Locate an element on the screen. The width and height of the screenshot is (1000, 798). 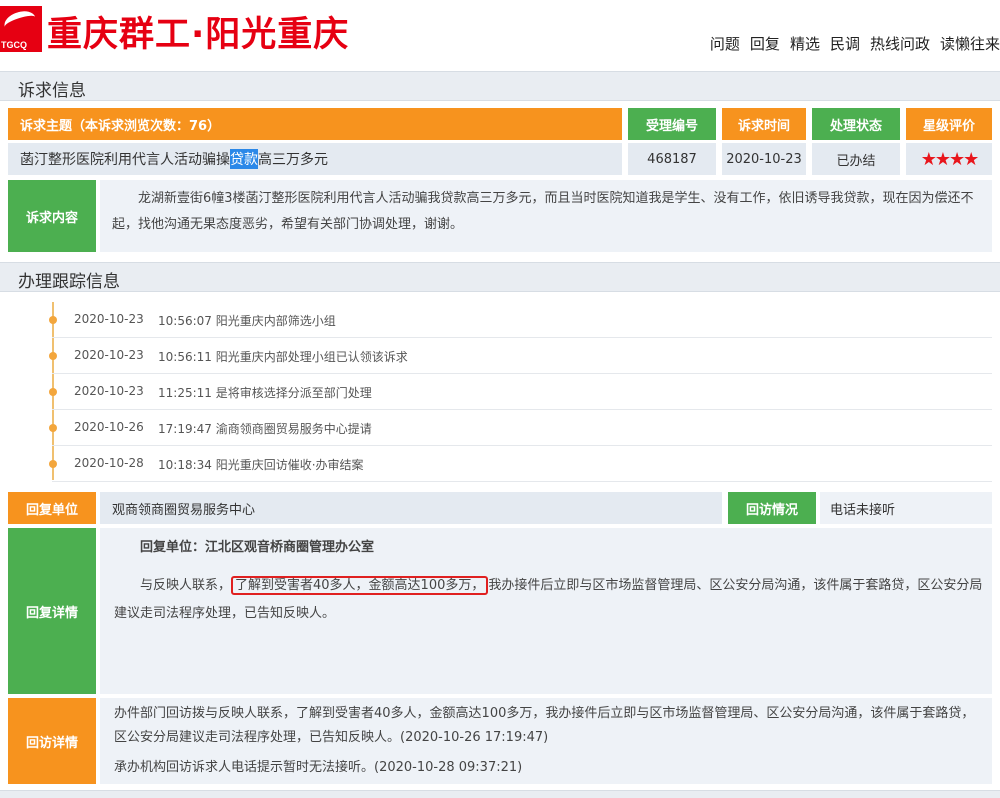
subject-text-post: 高三万多元 is located at coordinates (293, 160).